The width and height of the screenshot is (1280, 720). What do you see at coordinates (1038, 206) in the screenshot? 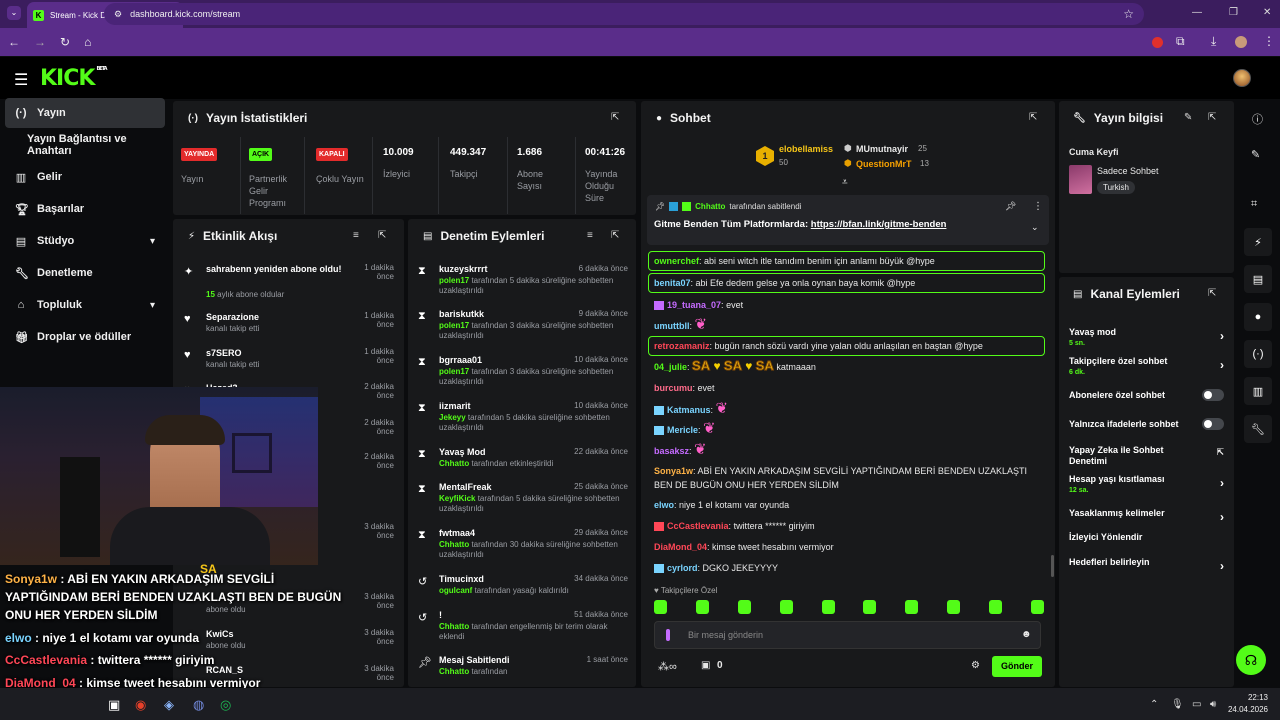
I see `more-options-icon: ⋮` at bounding box center [1038, 206].